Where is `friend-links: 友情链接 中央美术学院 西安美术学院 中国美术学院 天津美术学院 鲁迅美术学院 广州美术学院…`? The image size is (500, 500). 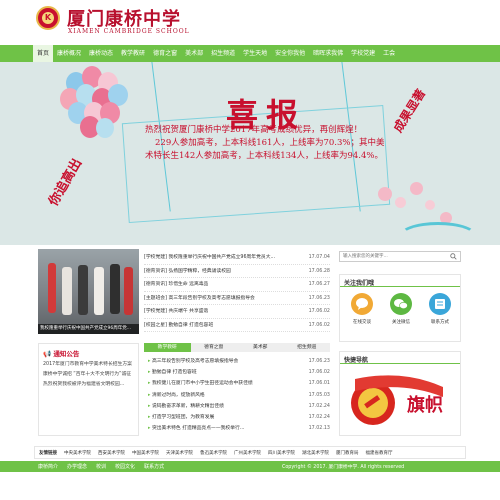
friend-links: 友情链接 中央美术学院 西安美术学院 中国美术学院 天津美术学院 鲁迅美术学院 广州美术学院… is located at coordinates (250, 452).